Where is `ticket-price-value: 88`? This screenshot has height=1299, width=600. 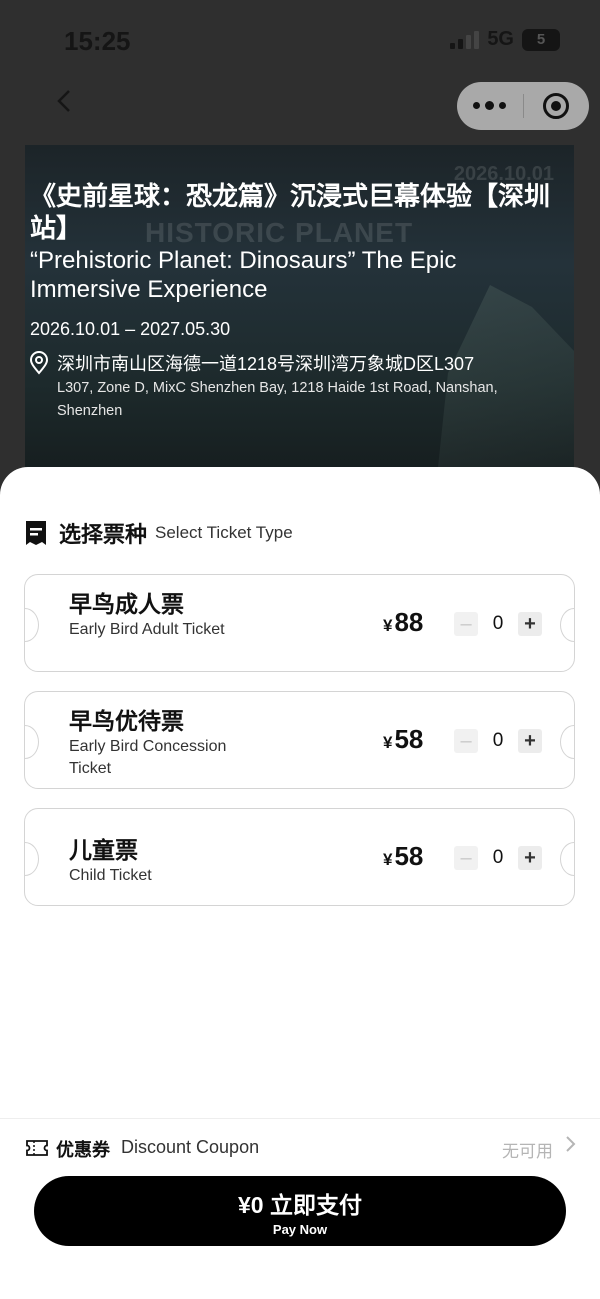 ticket-price-value: 88 is located at coordinates (409, 622).